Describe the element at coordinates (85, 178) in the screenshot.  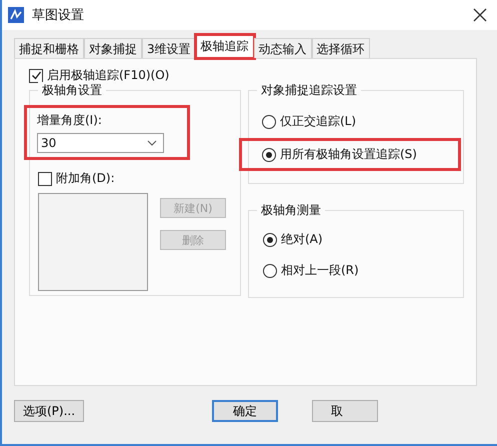
I see `checkbox-label: 附加角(D):` at that location.